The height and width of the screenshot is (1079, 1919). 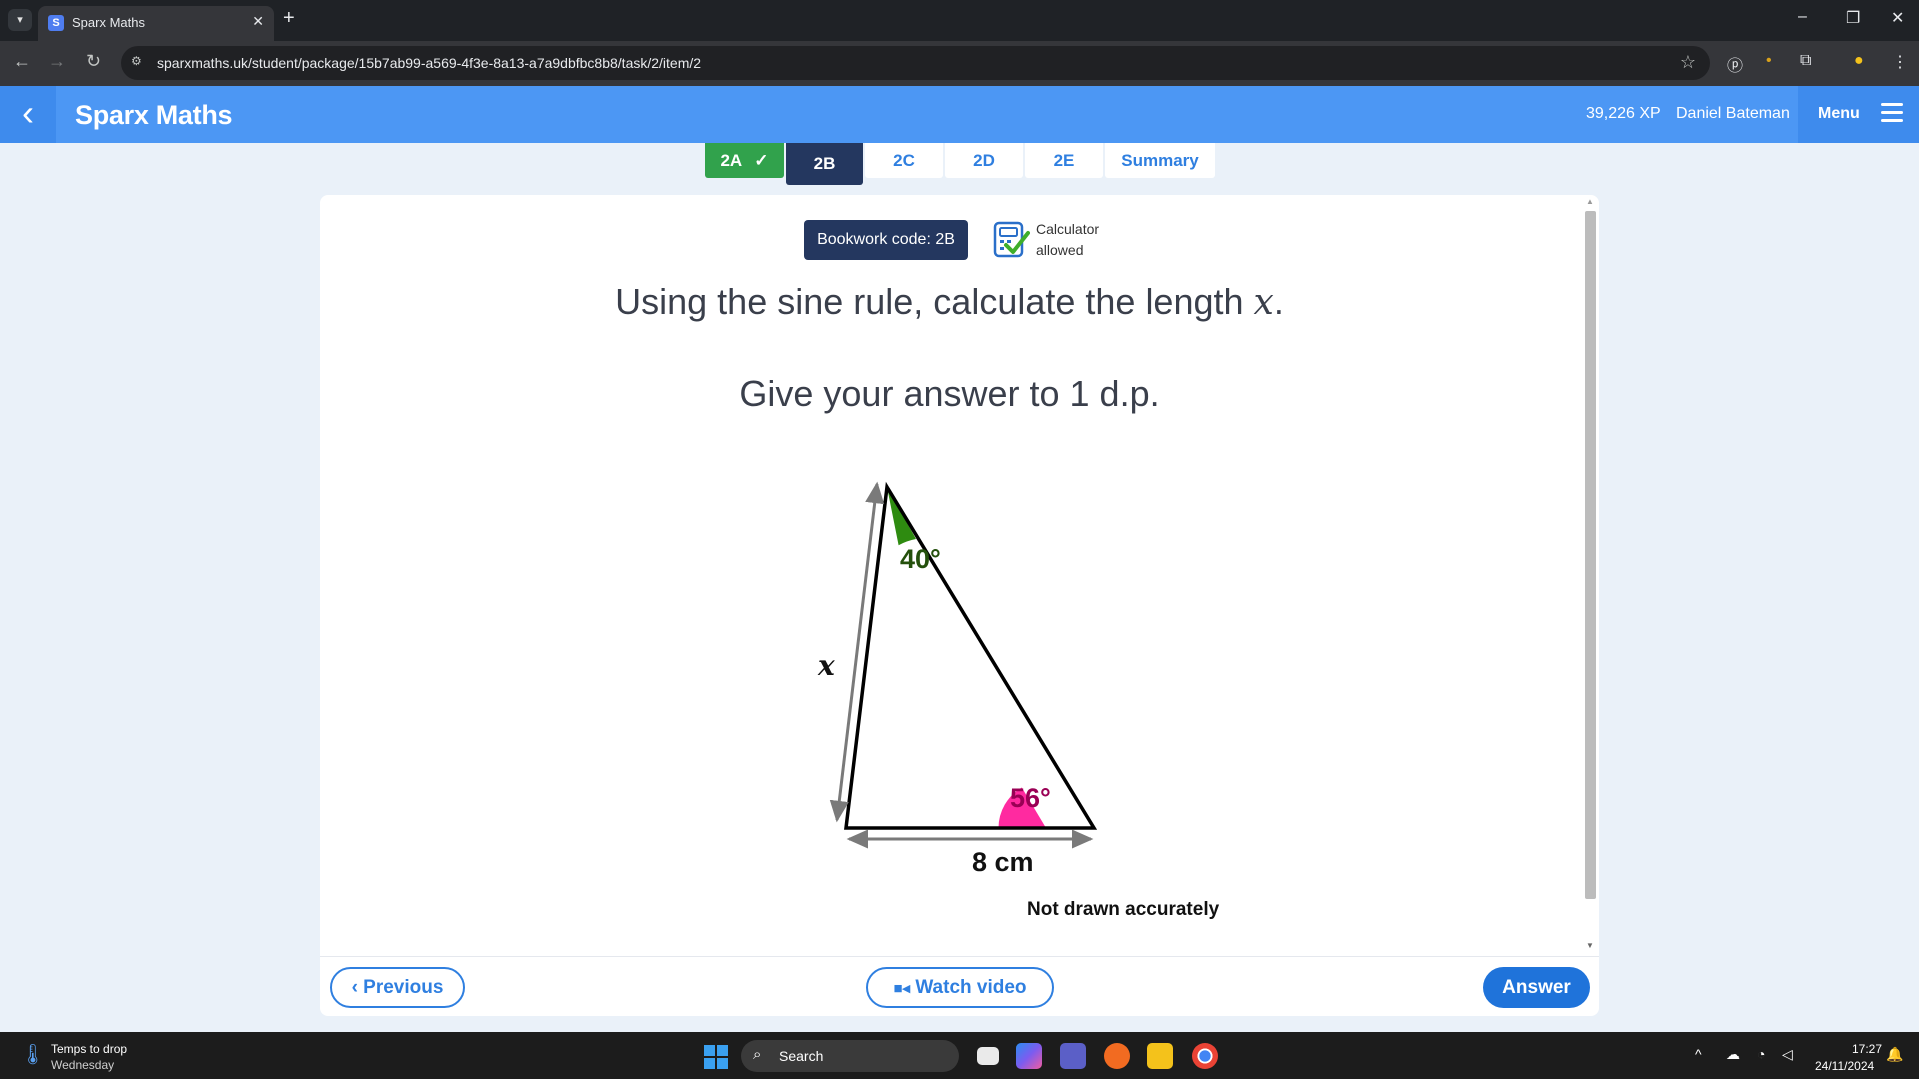 What do you see at coordinates (1698, 1054) in the screenshot?
I see `tray-chevron-icon: ^` at bounding box center [1698, 1054].